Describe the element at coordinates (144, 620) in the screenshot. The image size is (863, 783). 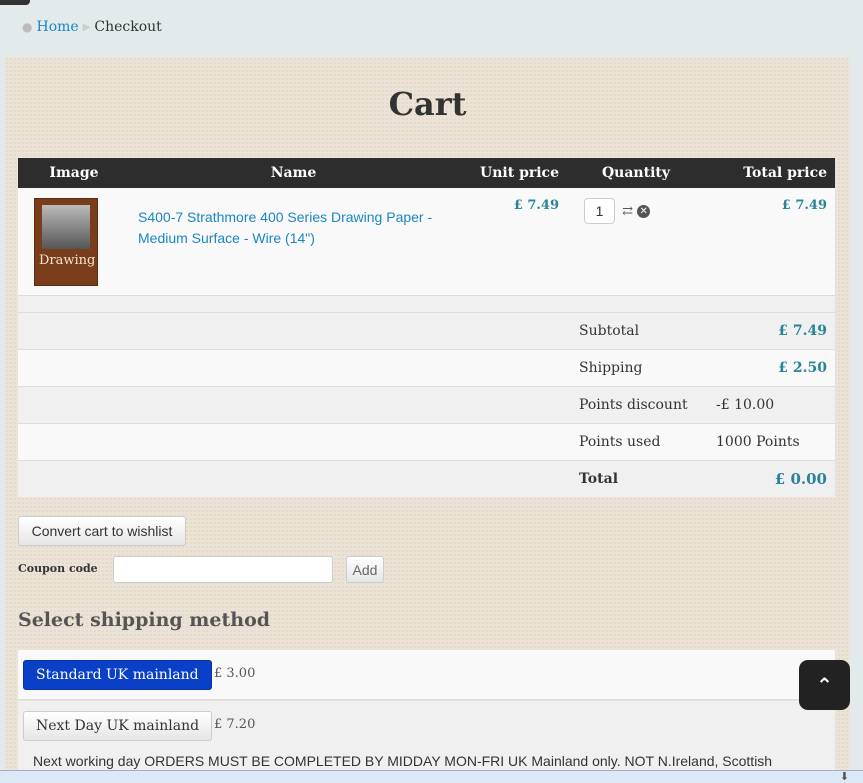
I see `shipping-heading: Select shipping method` at that location.